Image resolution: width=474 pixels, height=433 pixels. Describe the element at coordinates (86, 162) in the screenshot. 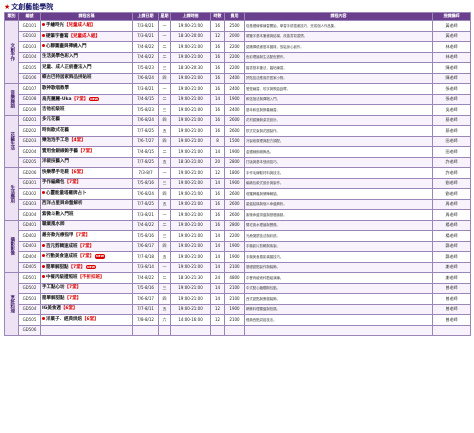

I see `course-name-cell: 洋裁技藝入門` at that location.